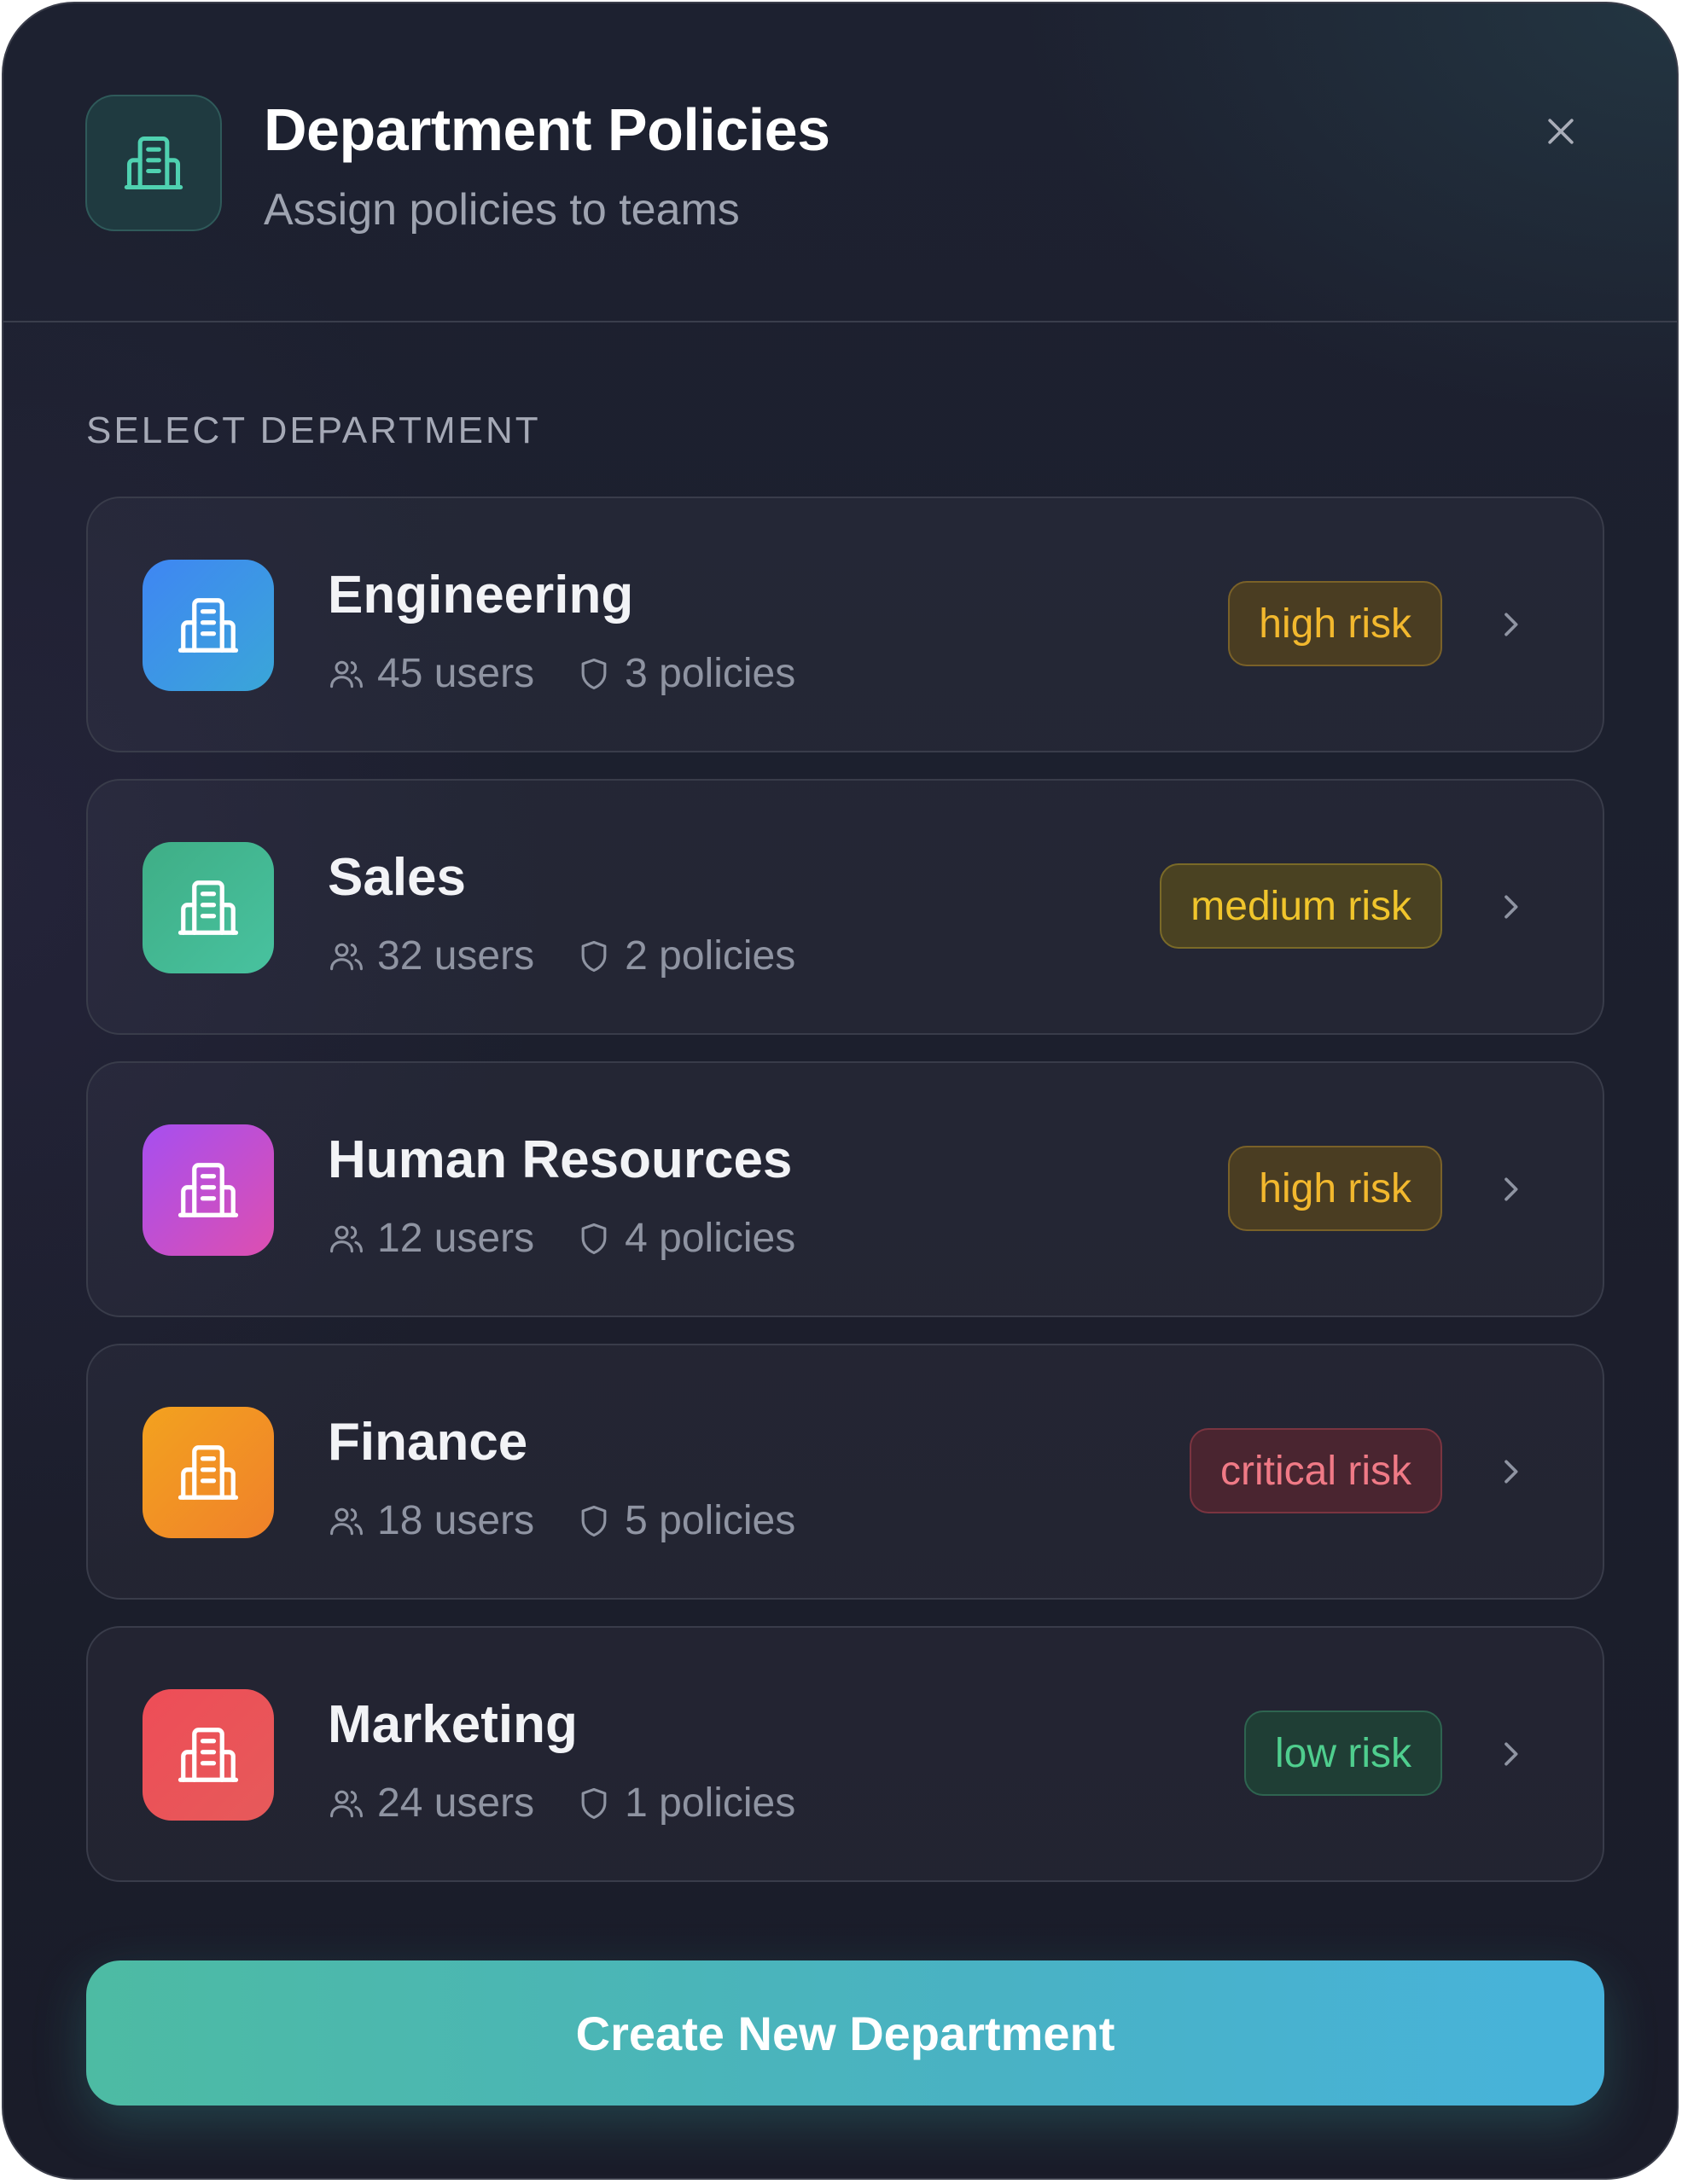  What do you see at coordinates (456, 1803) in the screenshot?
I see `users-count: 24 users` at bounding box center [456, 1803].